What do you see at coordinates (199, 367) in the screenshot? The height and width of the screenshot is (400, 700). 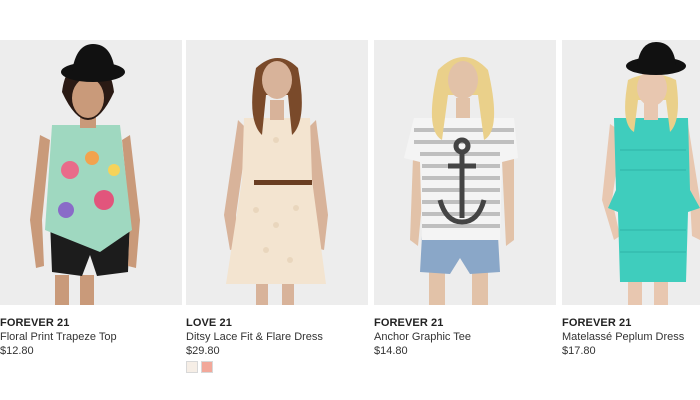 I see `color-swatches` at bounding box center [199, 367].